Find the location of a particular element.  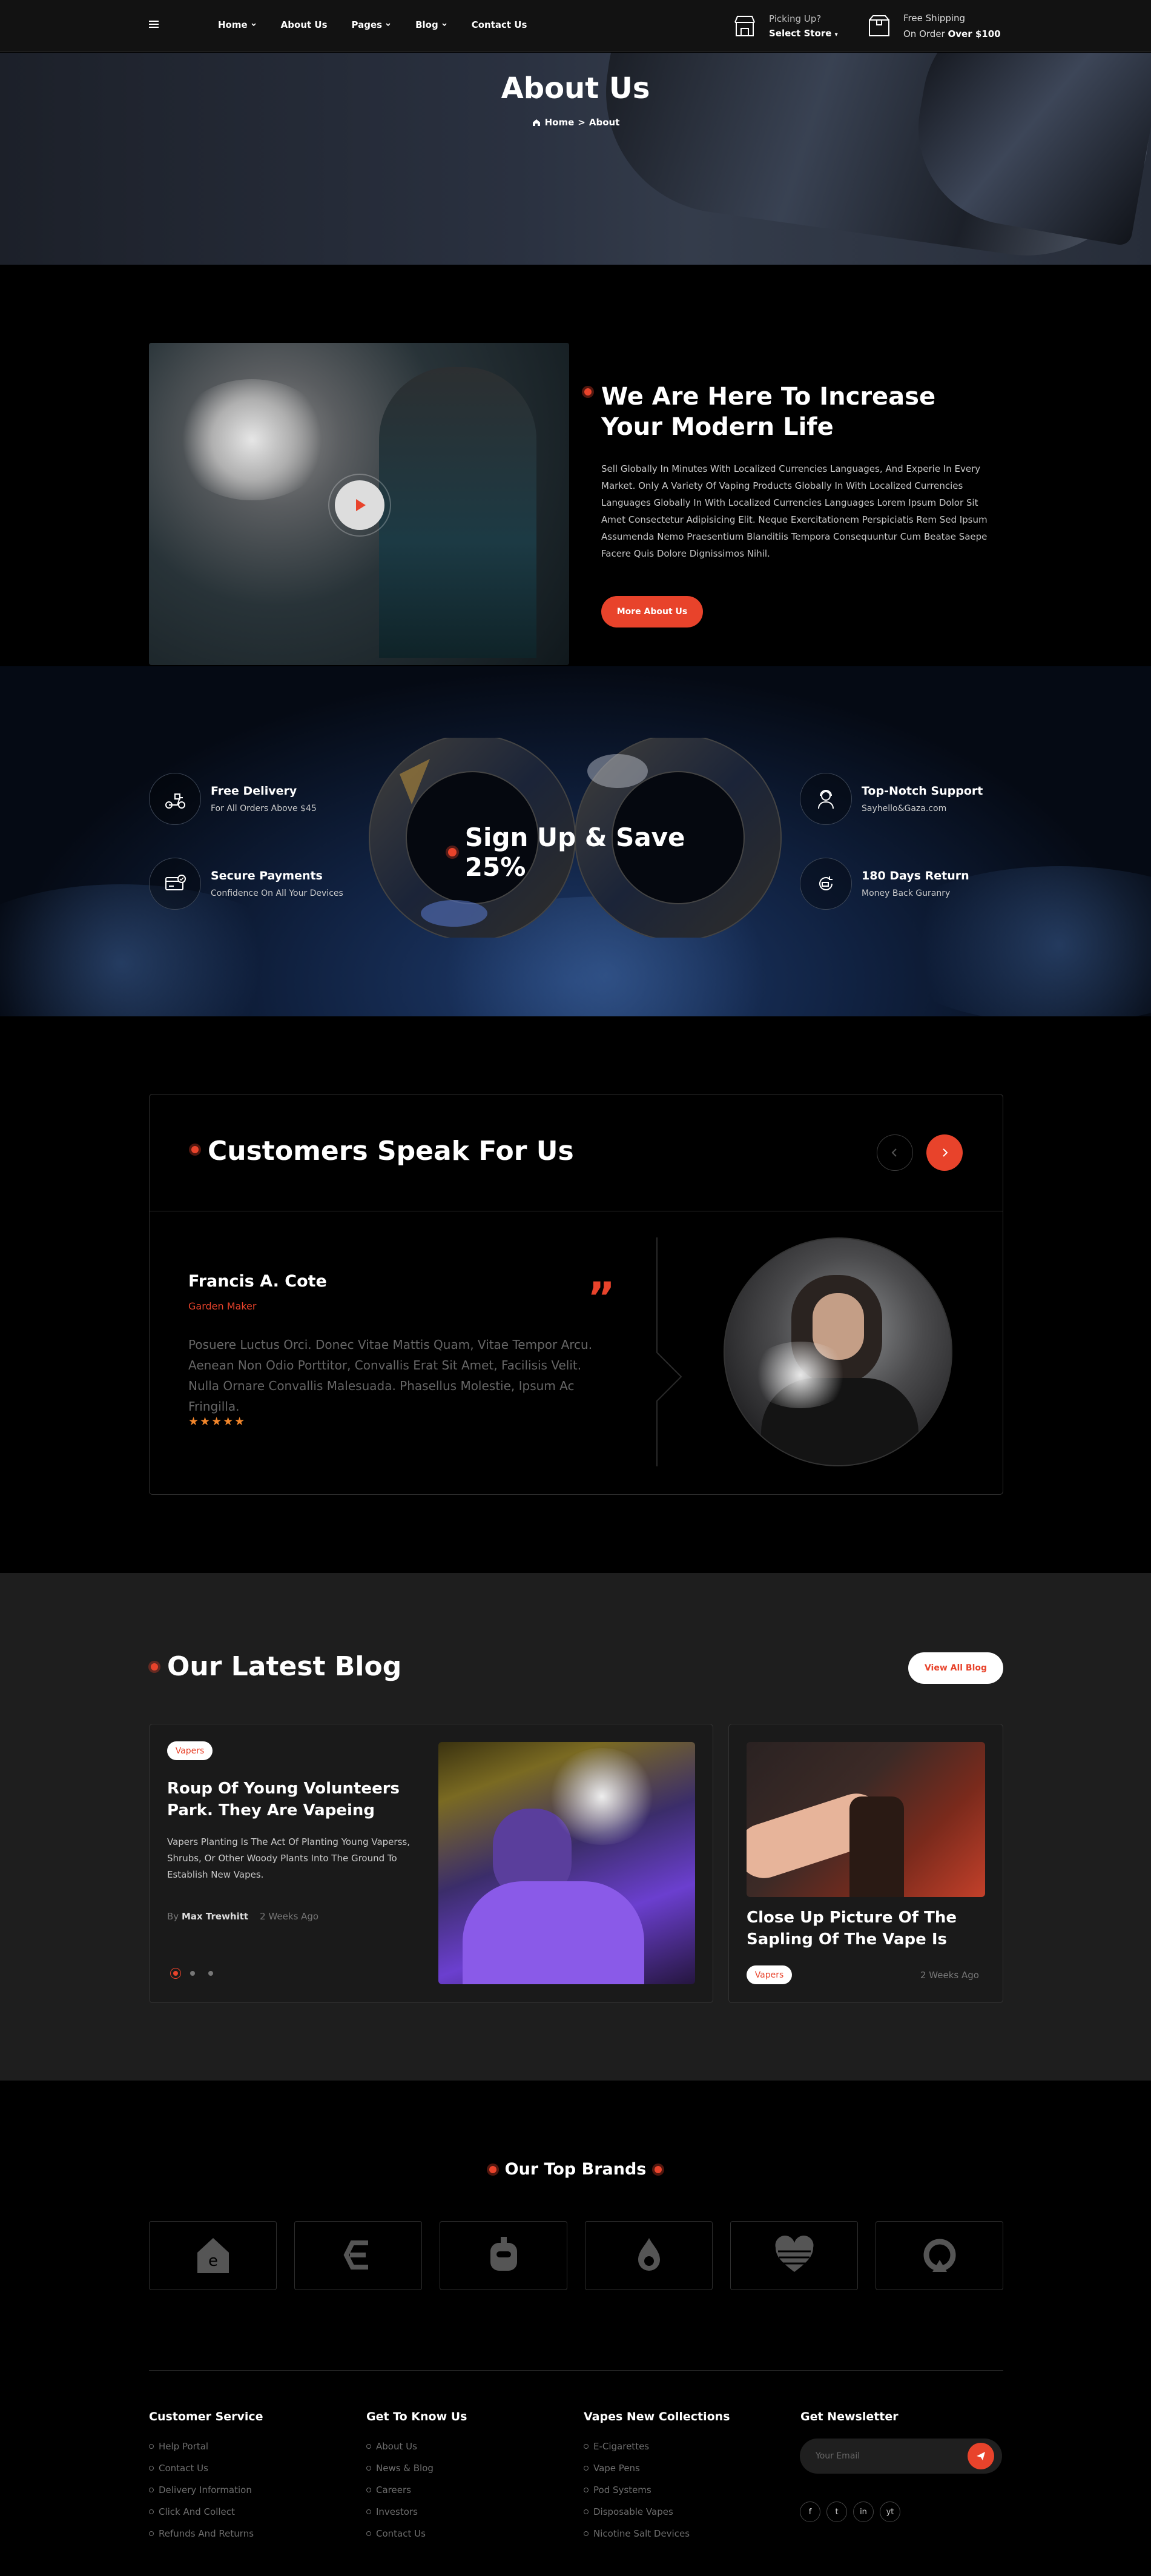

nav-item-pages: Pages is located at coordinates (372, 24).